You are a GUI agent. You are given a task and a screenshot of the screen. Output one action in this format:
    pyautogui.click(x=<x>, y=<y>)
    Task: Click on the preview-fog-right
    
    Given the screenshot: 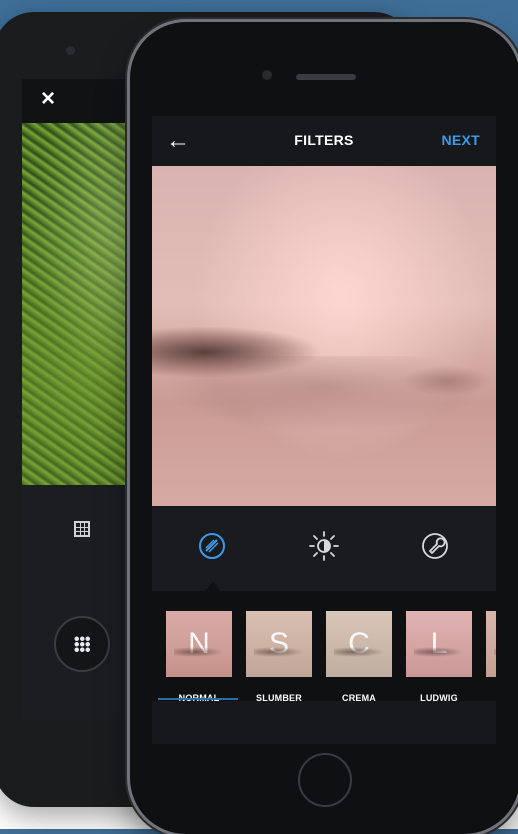 What is the action you would take?
    pyautogui.click(x=447, y=381)
    